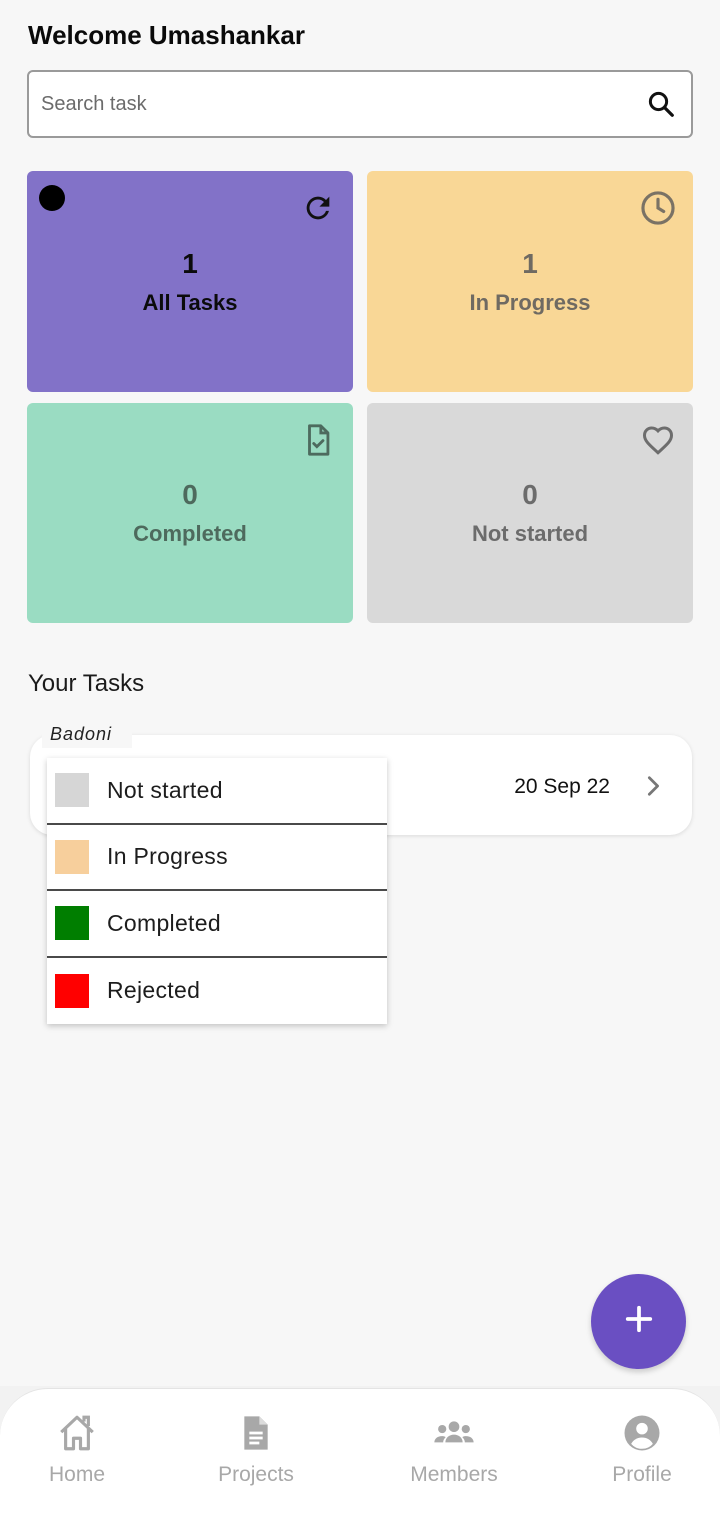  What do you see at coordinates (653, 786) in the screenshot?
I see `chevron-right-icon` at bounding box center [653, 786].